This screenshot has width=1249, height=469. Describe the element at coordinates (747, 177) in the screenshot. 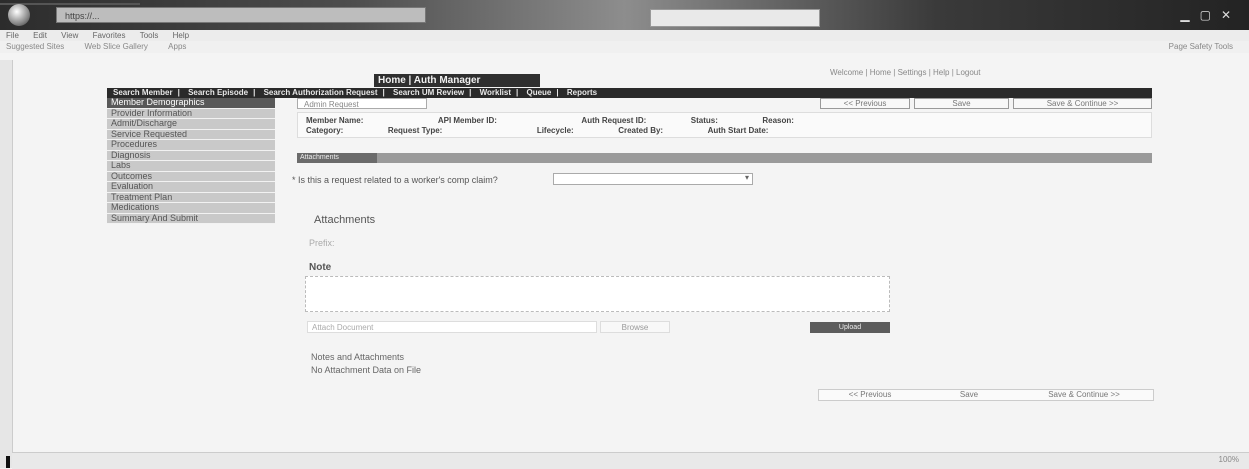

I see `chevron-down-icon: ▾` at that location.